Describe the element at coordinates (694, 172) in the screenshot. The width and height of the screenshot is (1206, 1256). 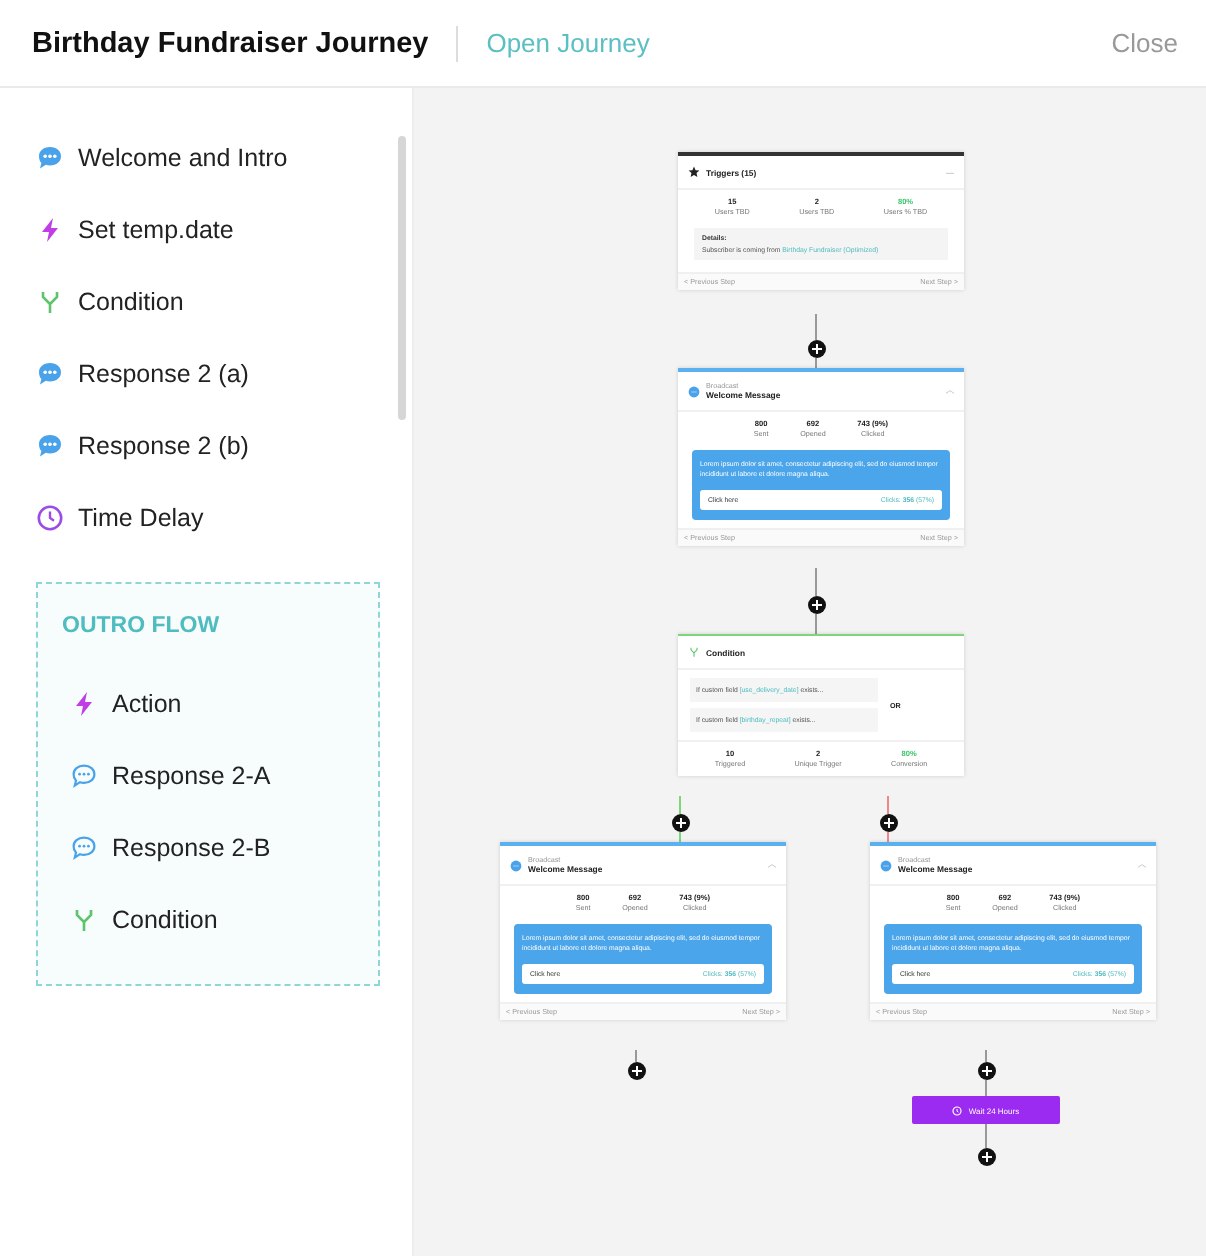
I see `star-icon` at that location.